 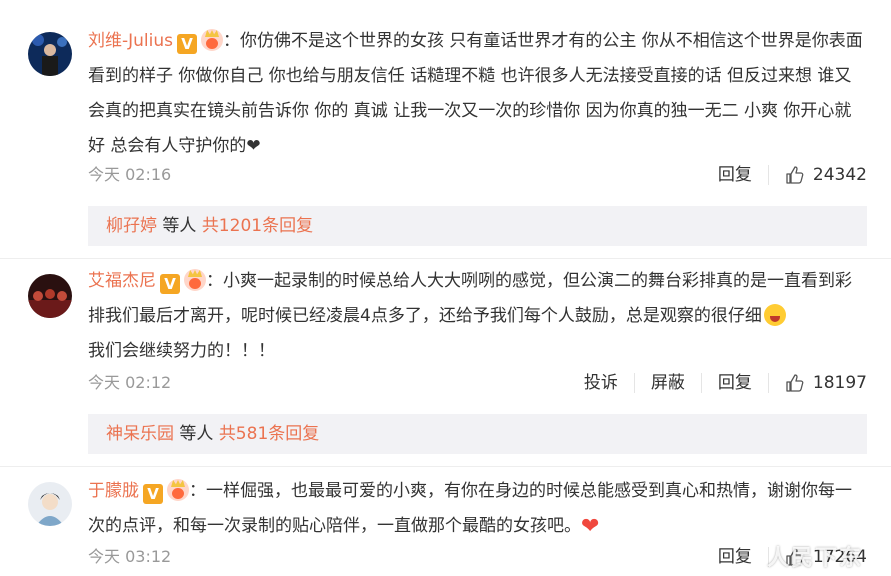 I want to click on reply-thread-summary: 柳孖婷 等人 共1201条回复, so click(x=477, y=226).